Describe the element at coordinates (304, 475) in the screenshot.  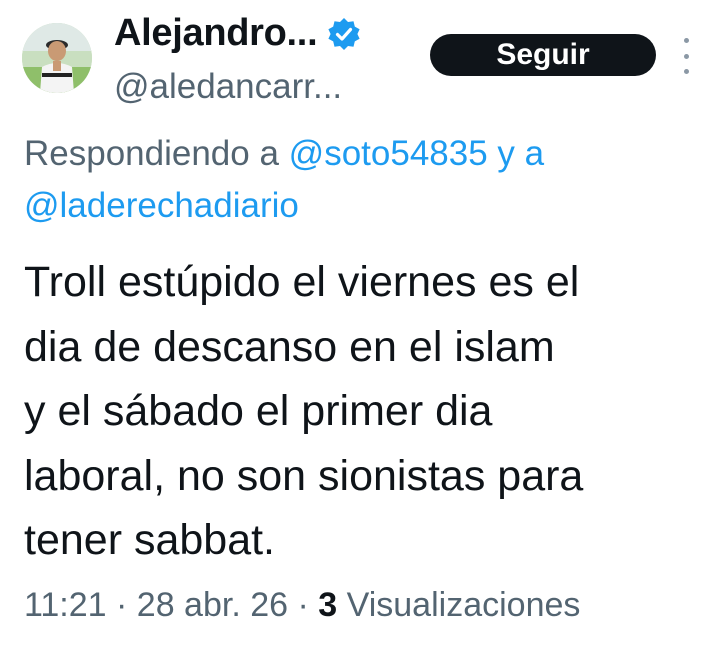
I see `tweet-text-line: laboral, no son sionistas para` at that location.